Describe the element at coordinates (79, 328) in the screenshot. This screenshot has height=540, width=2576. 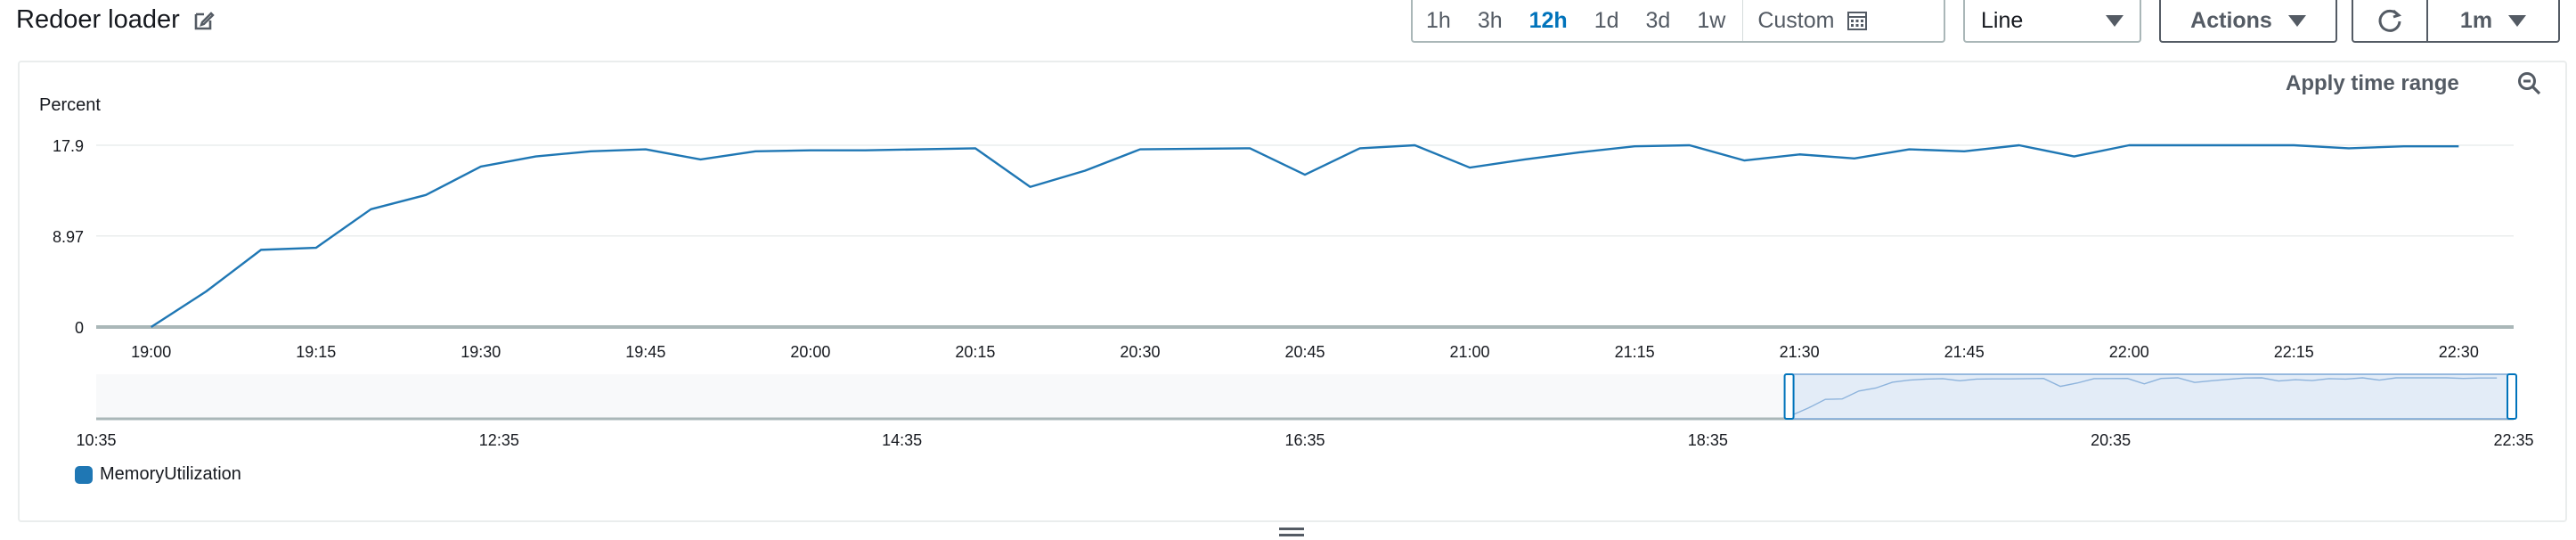
I see `y-tick-label: 0` at that location.